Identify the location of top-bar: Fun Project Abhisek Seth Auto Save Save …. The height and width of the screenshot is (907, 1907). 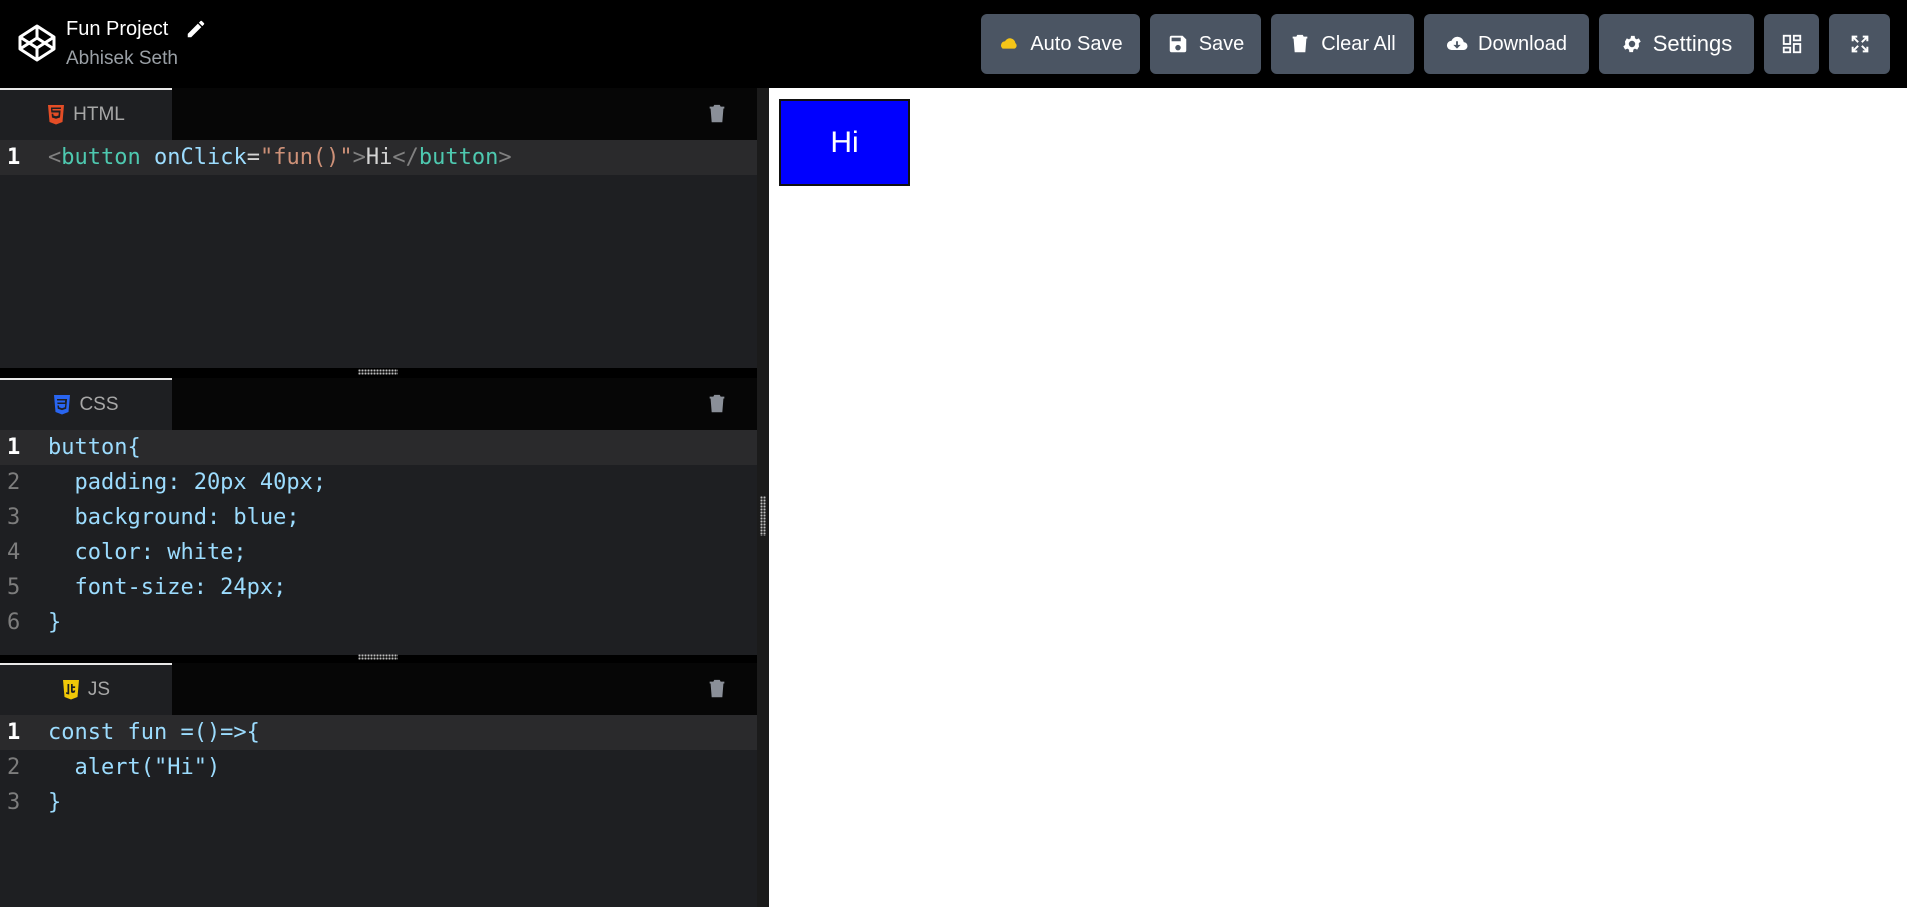
(953, 44).